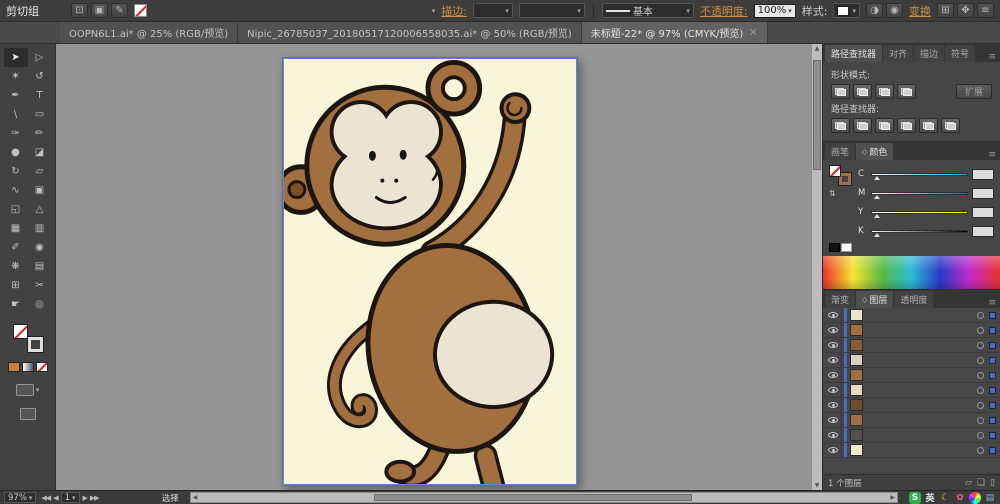  Describe the element at coordinates (854, 53) in the screenshot. I see `panel-tab: 路径查找器` at that location.